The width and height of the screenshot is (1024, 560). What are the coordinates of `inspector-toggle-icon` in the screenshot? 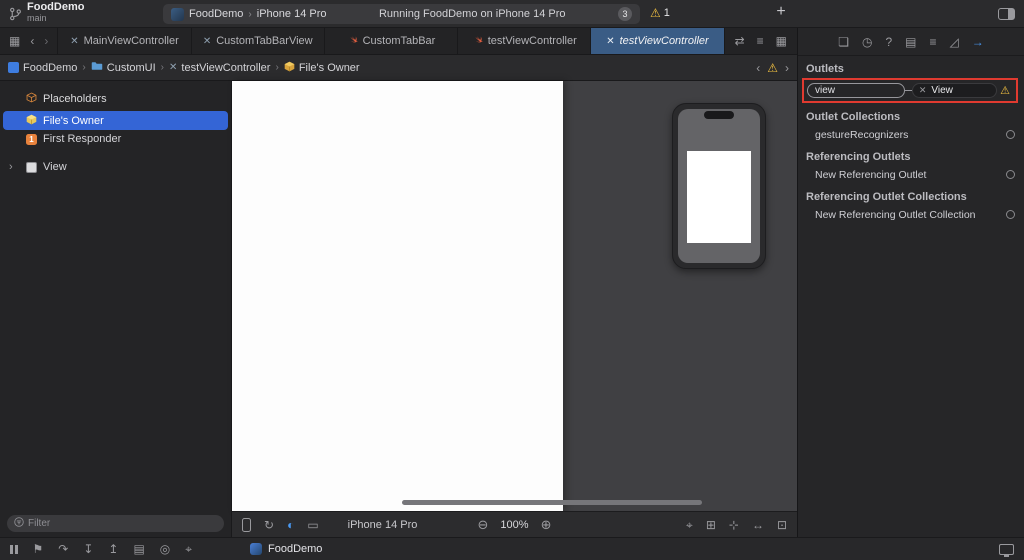 It's located at (1006, 14).